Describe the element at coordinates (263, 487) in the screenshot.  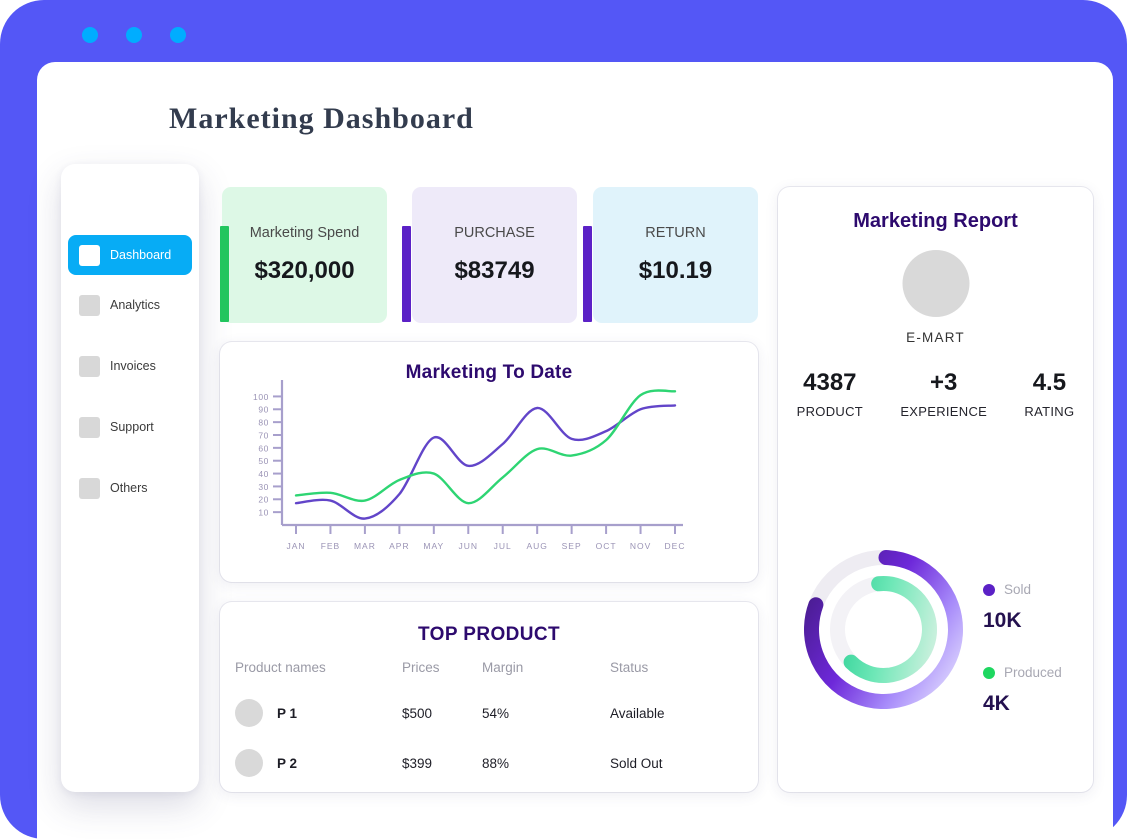
I see `svg-text: 30` at that location.